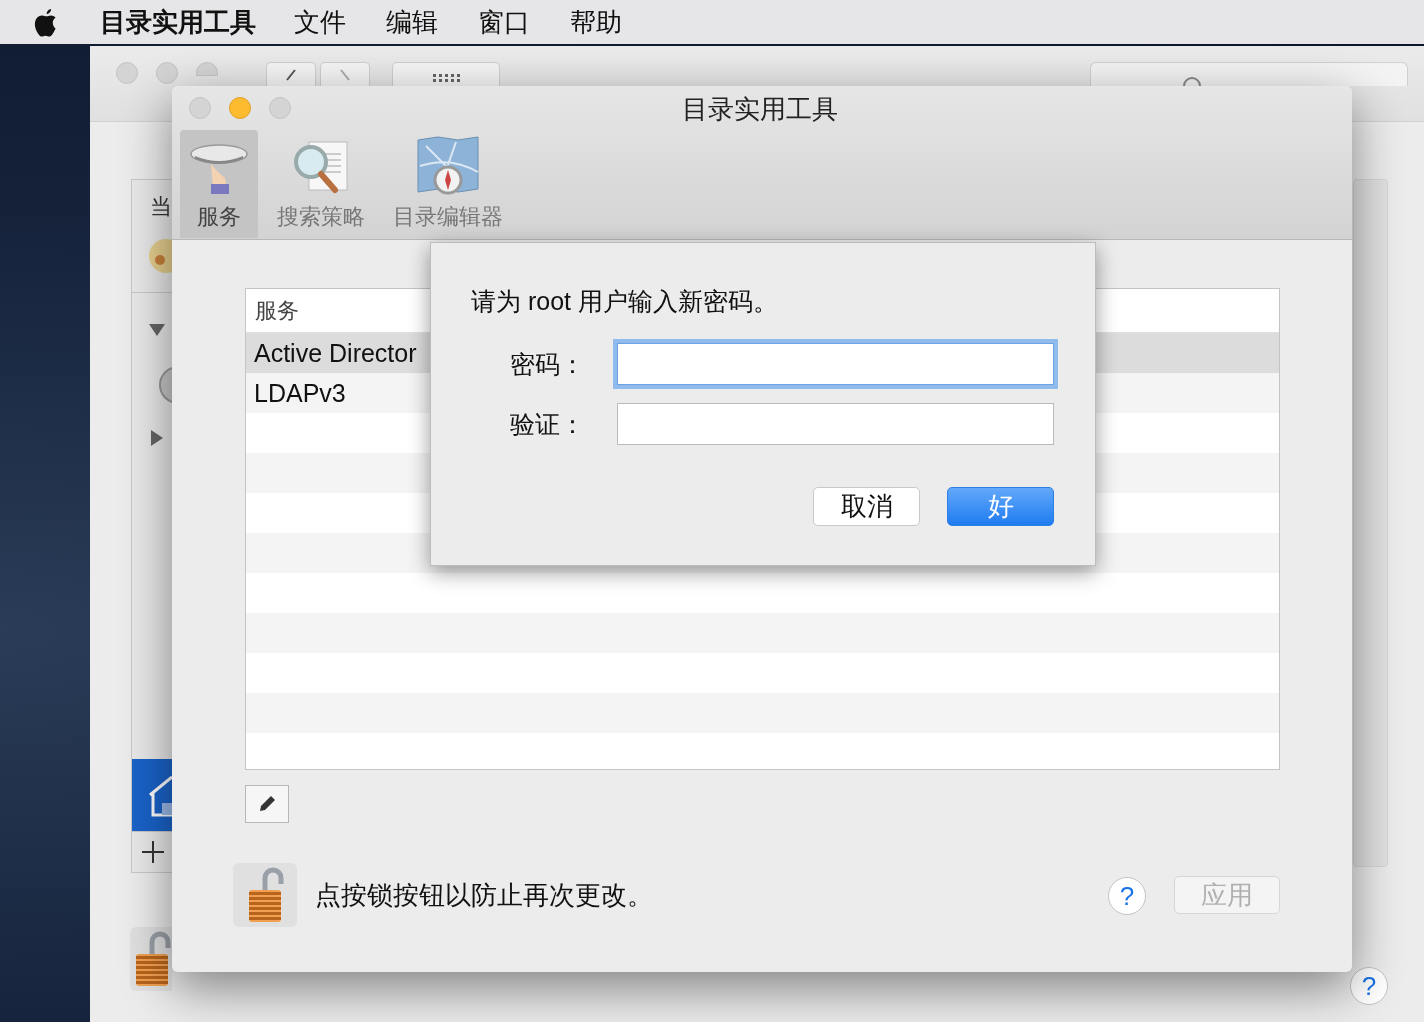 The height and width of the screenshot is (1022, 1424). Describe the element at coordinates (159, 795) in the screenshot. I see `house-icon` at that location.